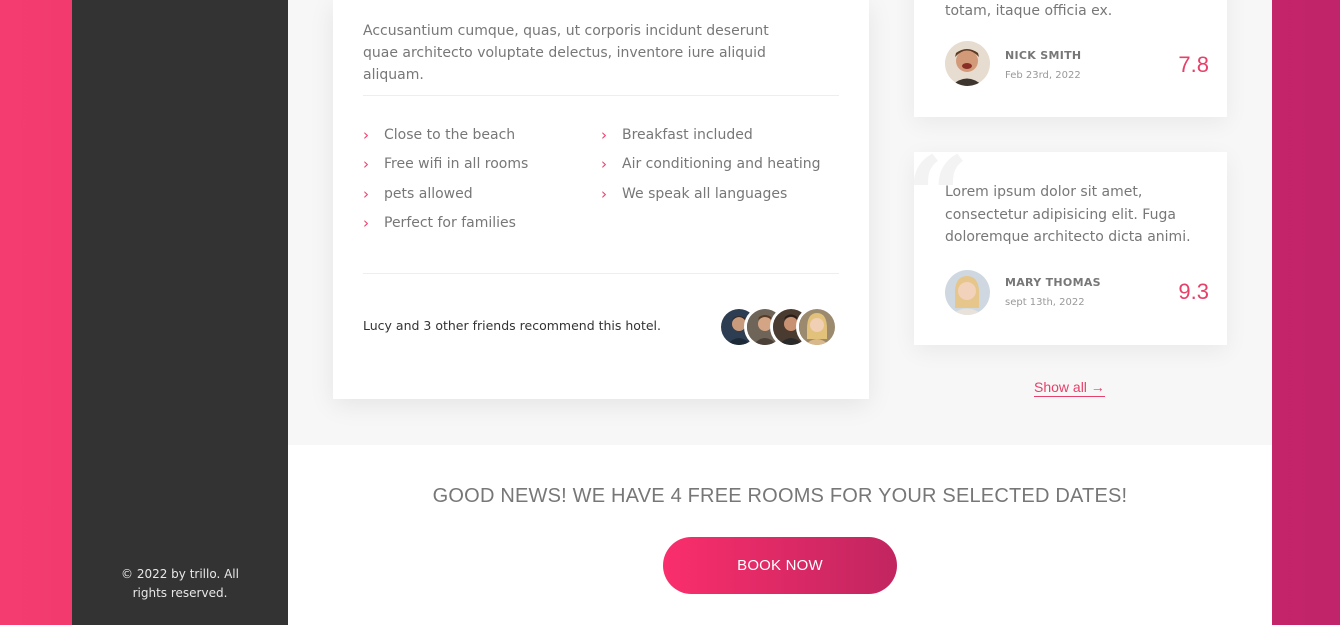  What do you see at coordinates (1029, 11) in the screenshot?
I see `review-text: totam, itaque officia ex.` at bounding box center [1029, 11].